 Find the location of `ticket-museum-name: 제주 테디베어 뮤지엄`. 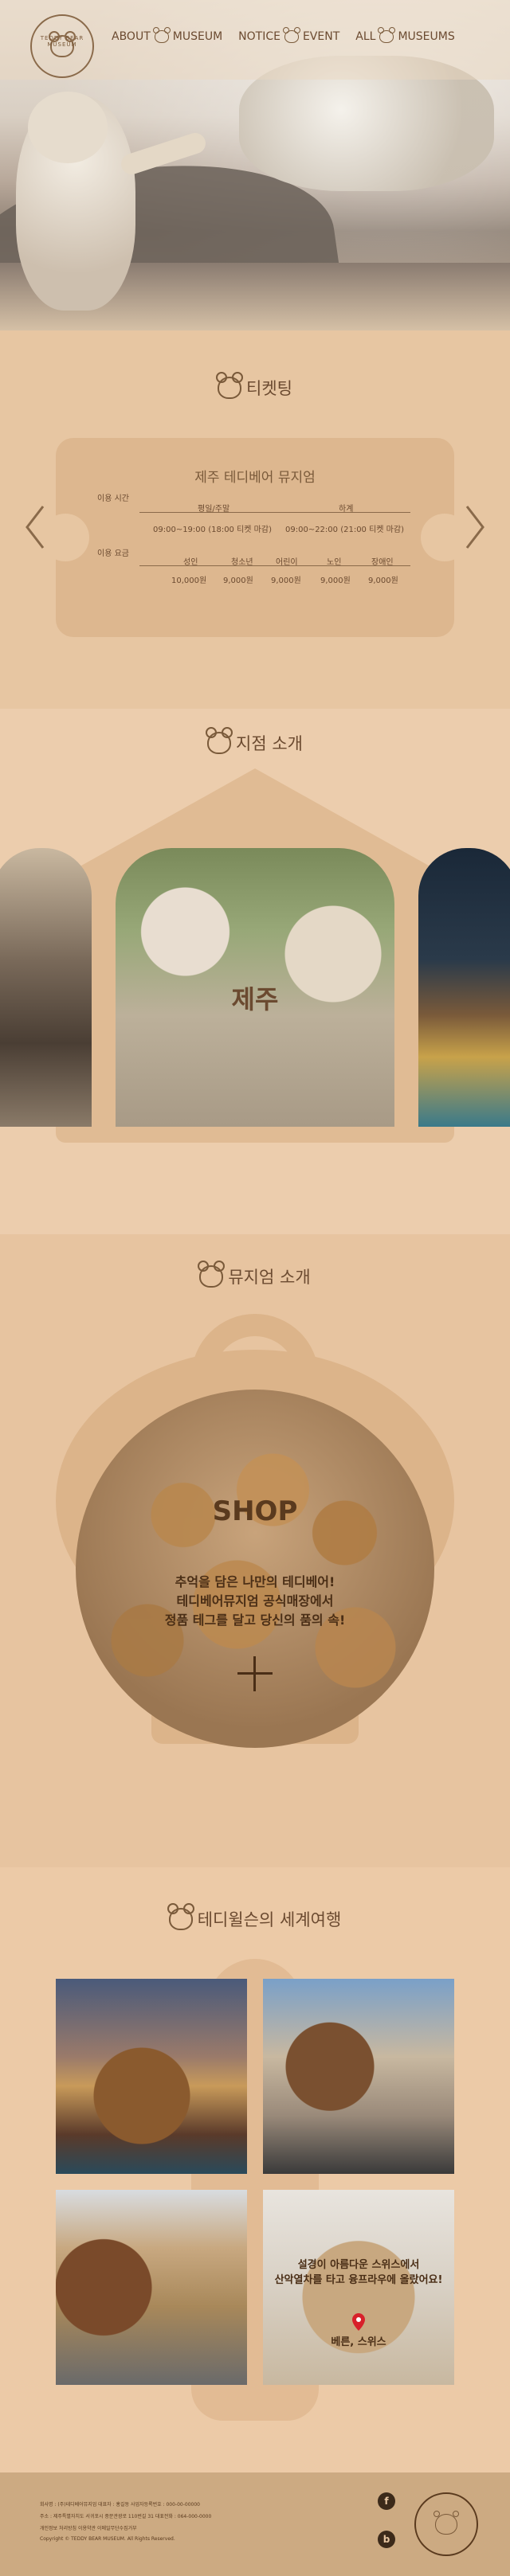

ticket-museum-name: 제주 테디베어 뮤지엄 is located at coordinates (255, 478).